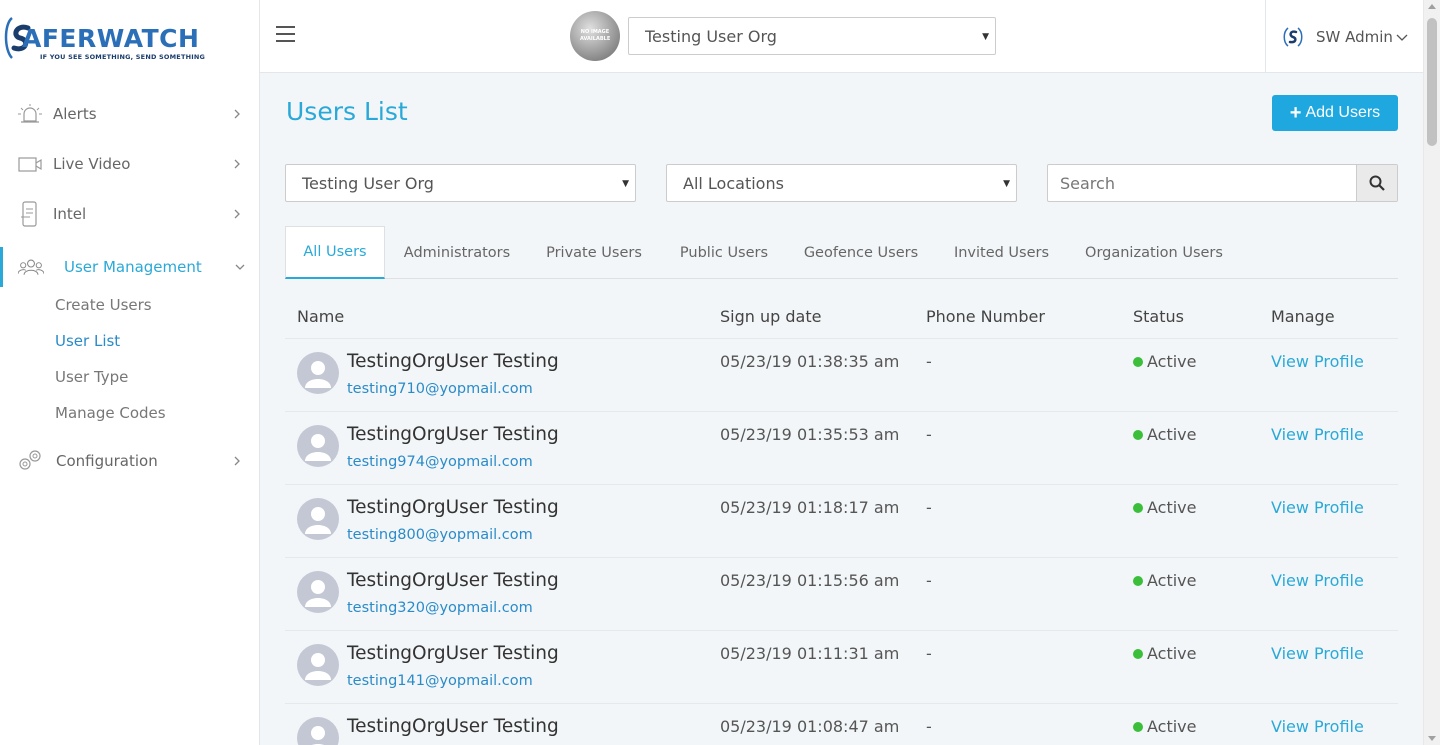 Image resolution: width=1440 pixels, height=745 pixels. What do you see at coordinates (457, 252) in the screenshot?
I see `tab-administrators: Administrators` at bounding box center [457, 252].